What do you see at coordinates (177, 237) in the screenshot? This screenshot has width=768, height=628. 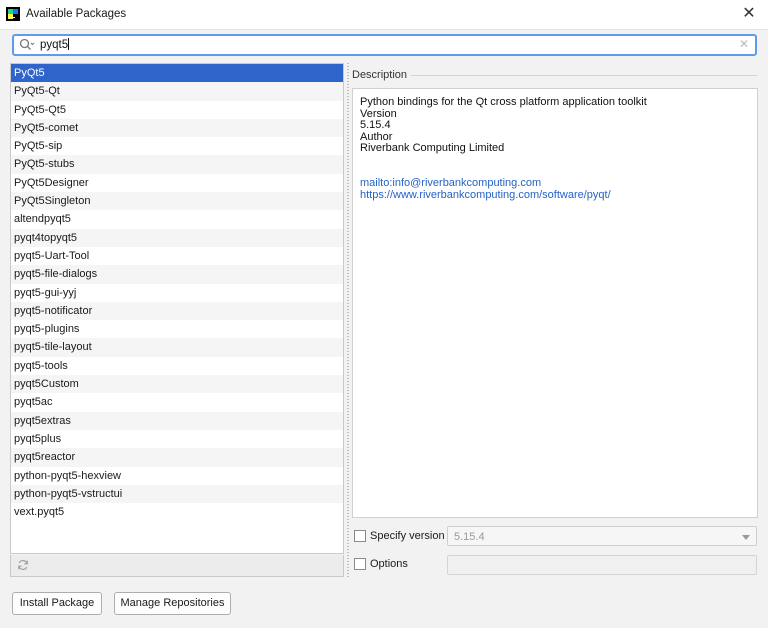 I see `package-list-item: pyqt4topyqt5` at bounding box center [177, 237].